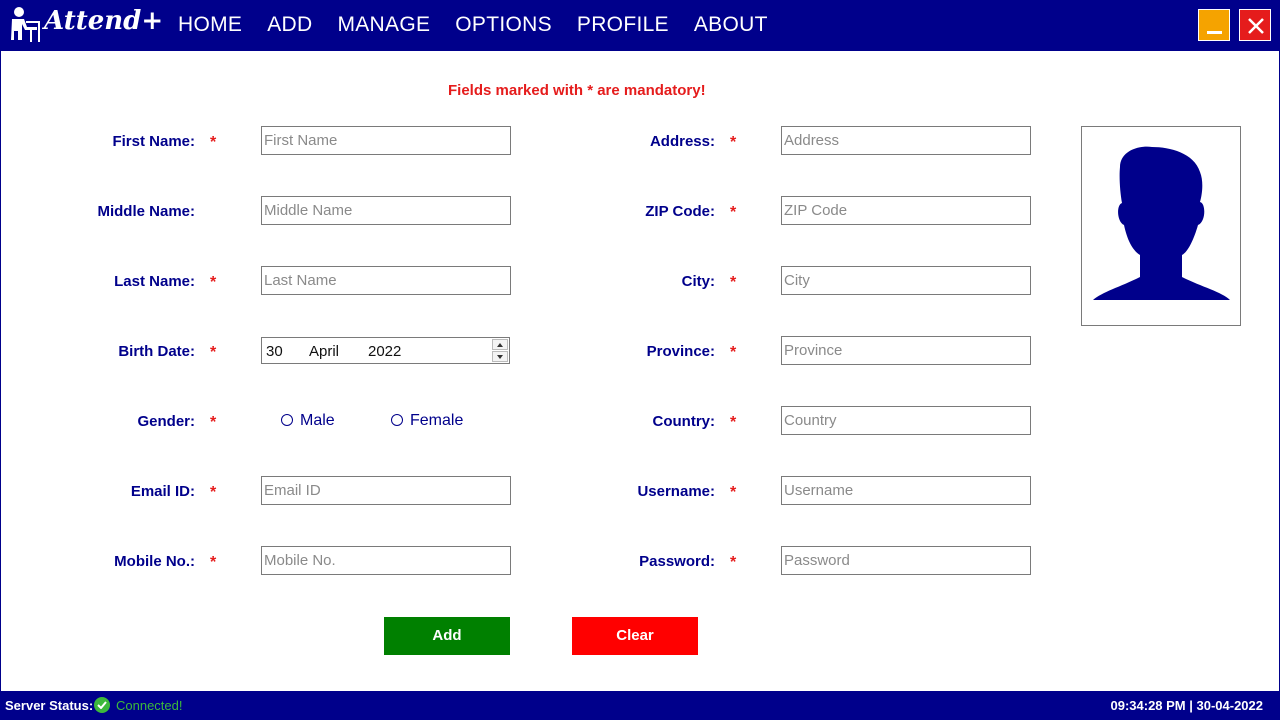 Image resolution: width=1280 pixels, height=720 pixels. Describe the element at coordinates (906, 560) in the screenshot. I see `password-input` at that location.